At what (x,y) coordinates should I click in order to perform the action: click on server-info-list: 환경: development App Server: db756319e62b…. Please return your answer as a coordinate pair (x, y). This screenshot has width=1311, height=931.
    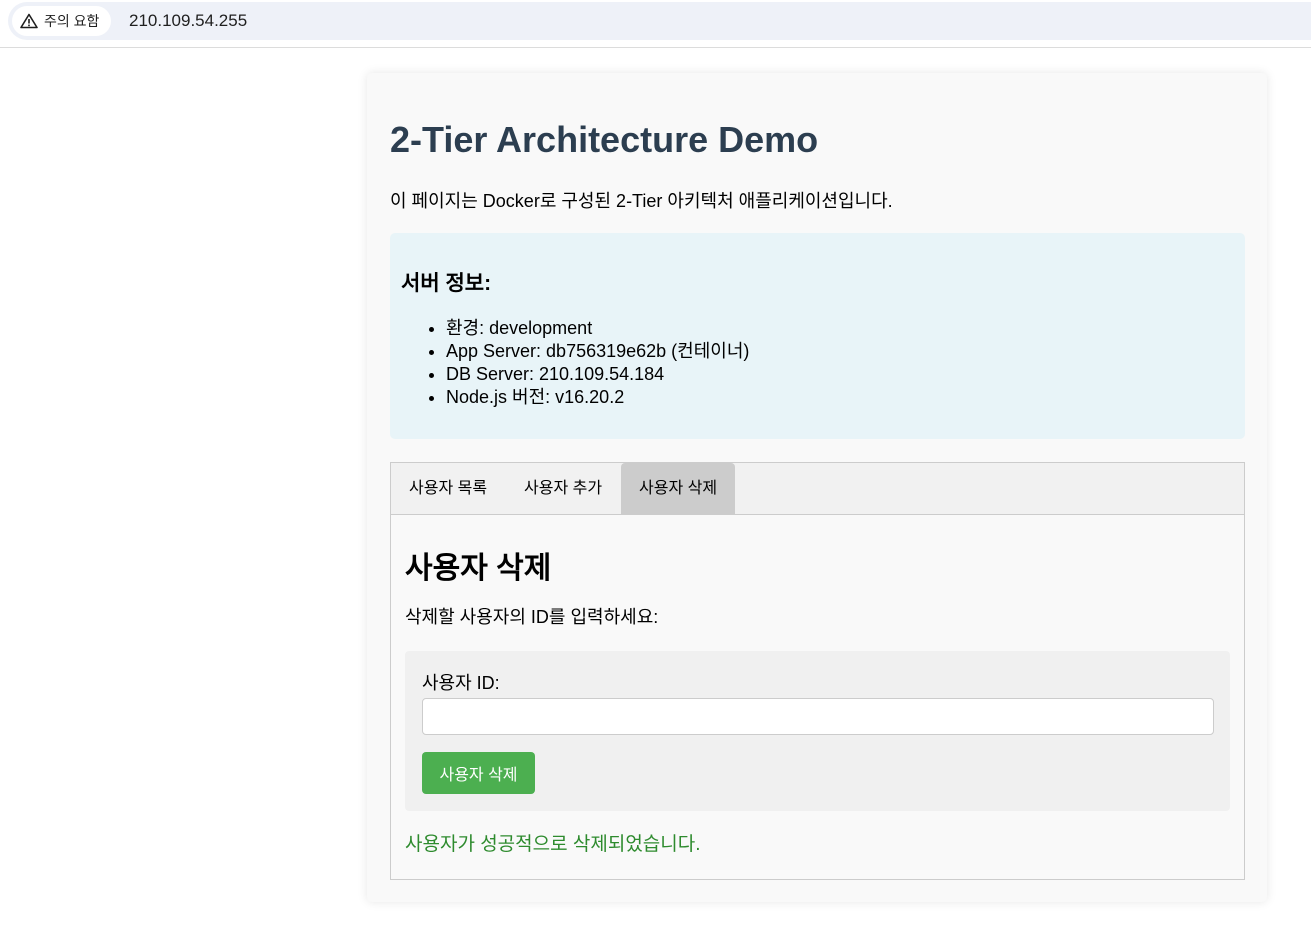
    Looking at the image, I should click on (597, 363).